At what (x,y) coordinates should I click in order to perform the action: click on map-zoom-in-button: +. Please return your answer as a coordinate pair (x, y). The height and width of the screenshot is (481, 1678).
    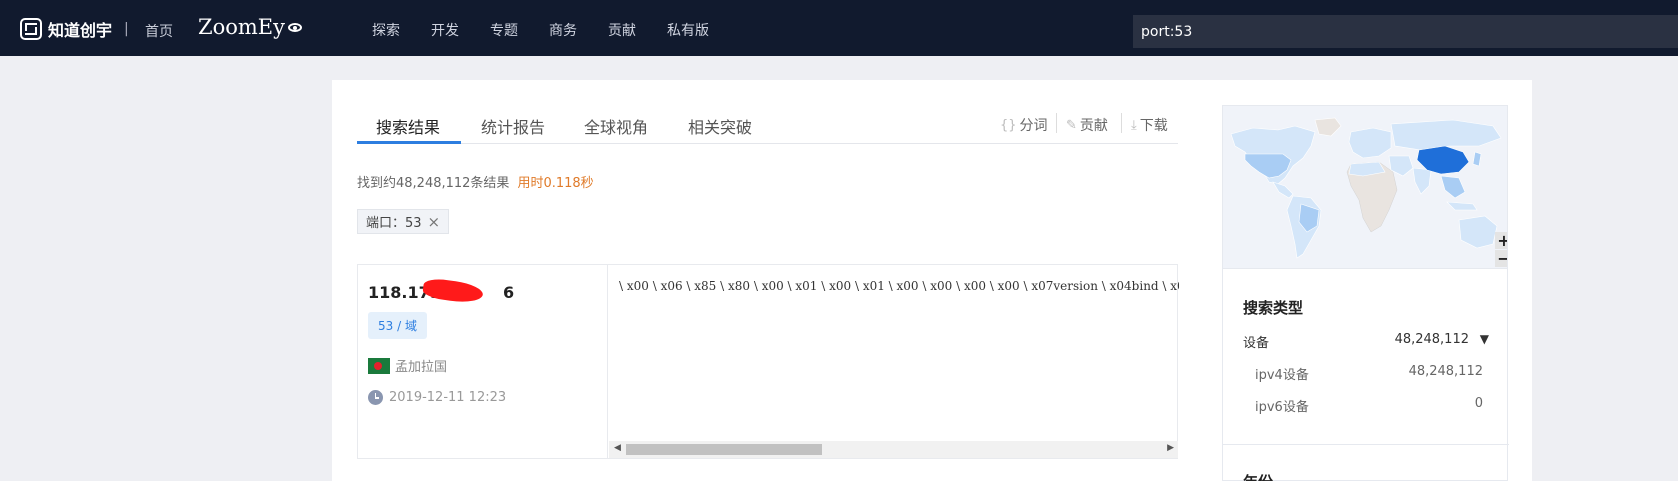
    Looking at the image, I should click on (1501, 240).